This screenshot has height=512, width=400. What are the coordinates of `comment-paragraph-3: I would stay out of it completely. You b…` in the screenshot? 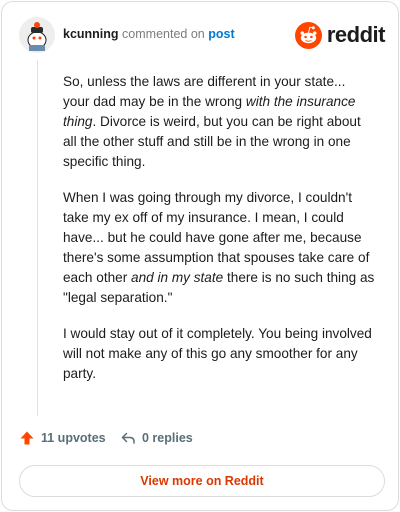 It's located at (217, 353).